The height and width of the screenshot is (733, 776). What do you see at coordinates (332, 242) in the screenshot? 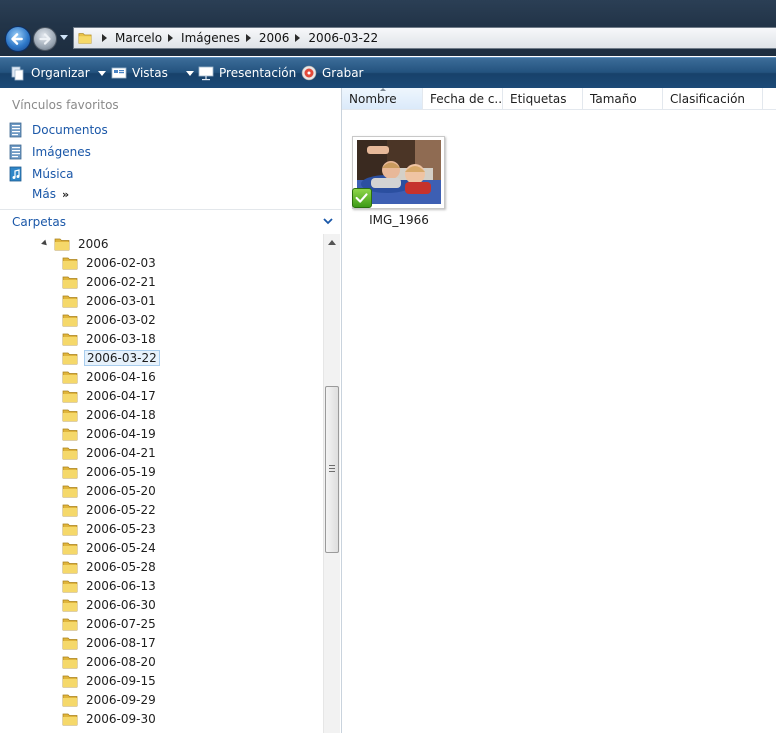
I see `scroll-up-arrow-icon` at bounding box center [332, 242].